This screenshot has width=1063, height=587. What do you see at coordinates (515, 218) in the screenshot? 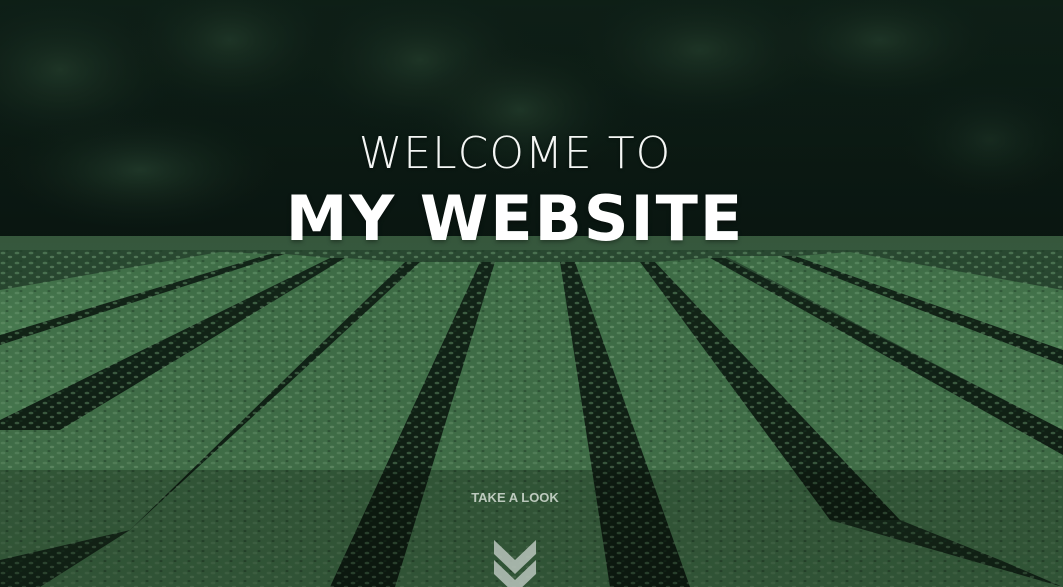
I see `hero-title-line2: MY WEBSITE` at bounding box center [515, 218].